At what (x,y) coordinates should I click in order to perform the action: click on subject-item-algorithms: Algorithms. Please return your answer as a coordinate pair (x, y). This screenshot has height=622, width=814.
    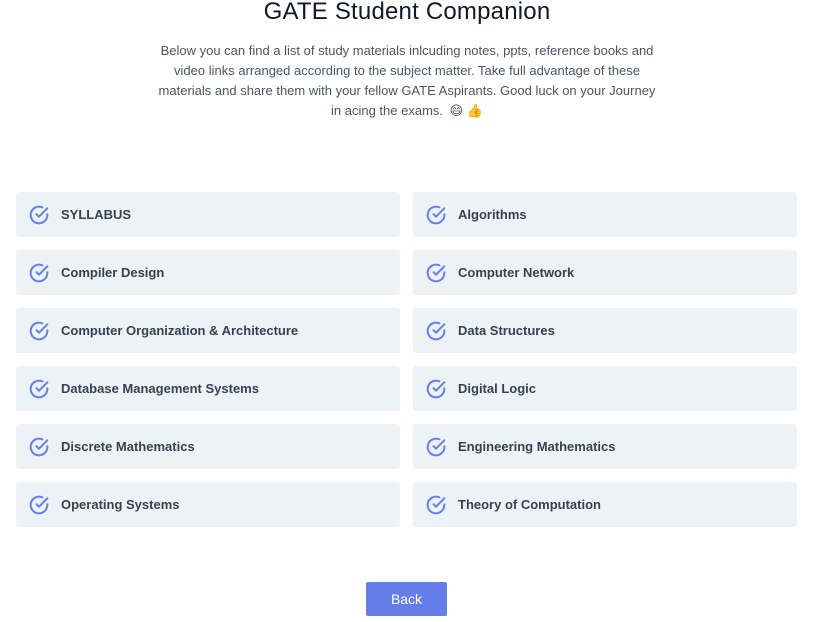
    Looking at the image, I should click on (605, 214).